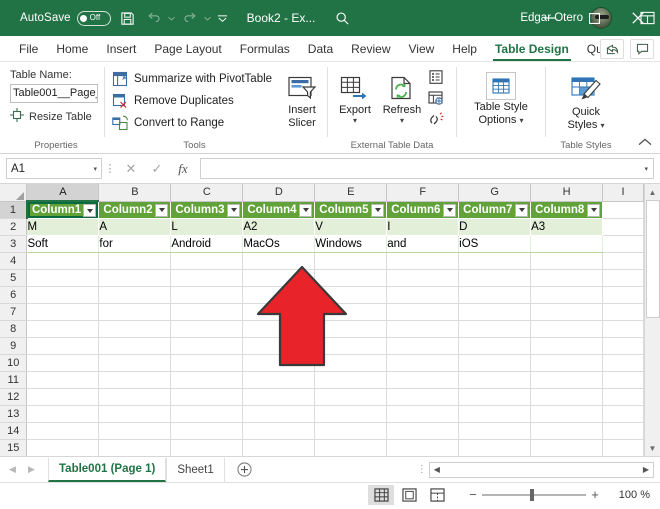 The height and width of the screenshot is (509, 660). Describe the element at coordinates (370, 49) in the screenshot. I see `tab-review: Review` at that location.